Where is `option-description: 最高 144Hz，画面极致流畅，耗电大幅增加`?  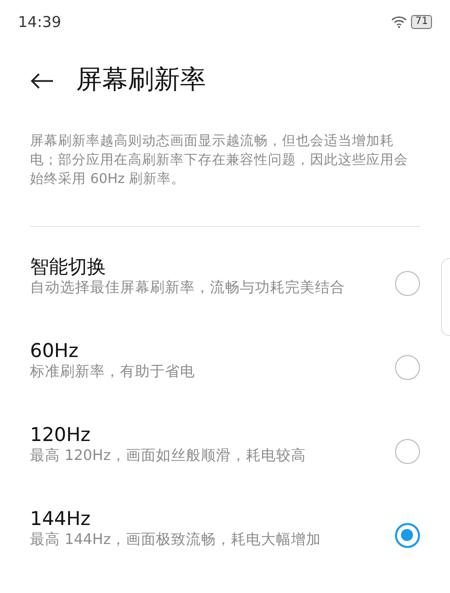
option-description: 最高 144Hz，画面极致流畅，耗电大幅增加 is located at coordinates (175, 540).